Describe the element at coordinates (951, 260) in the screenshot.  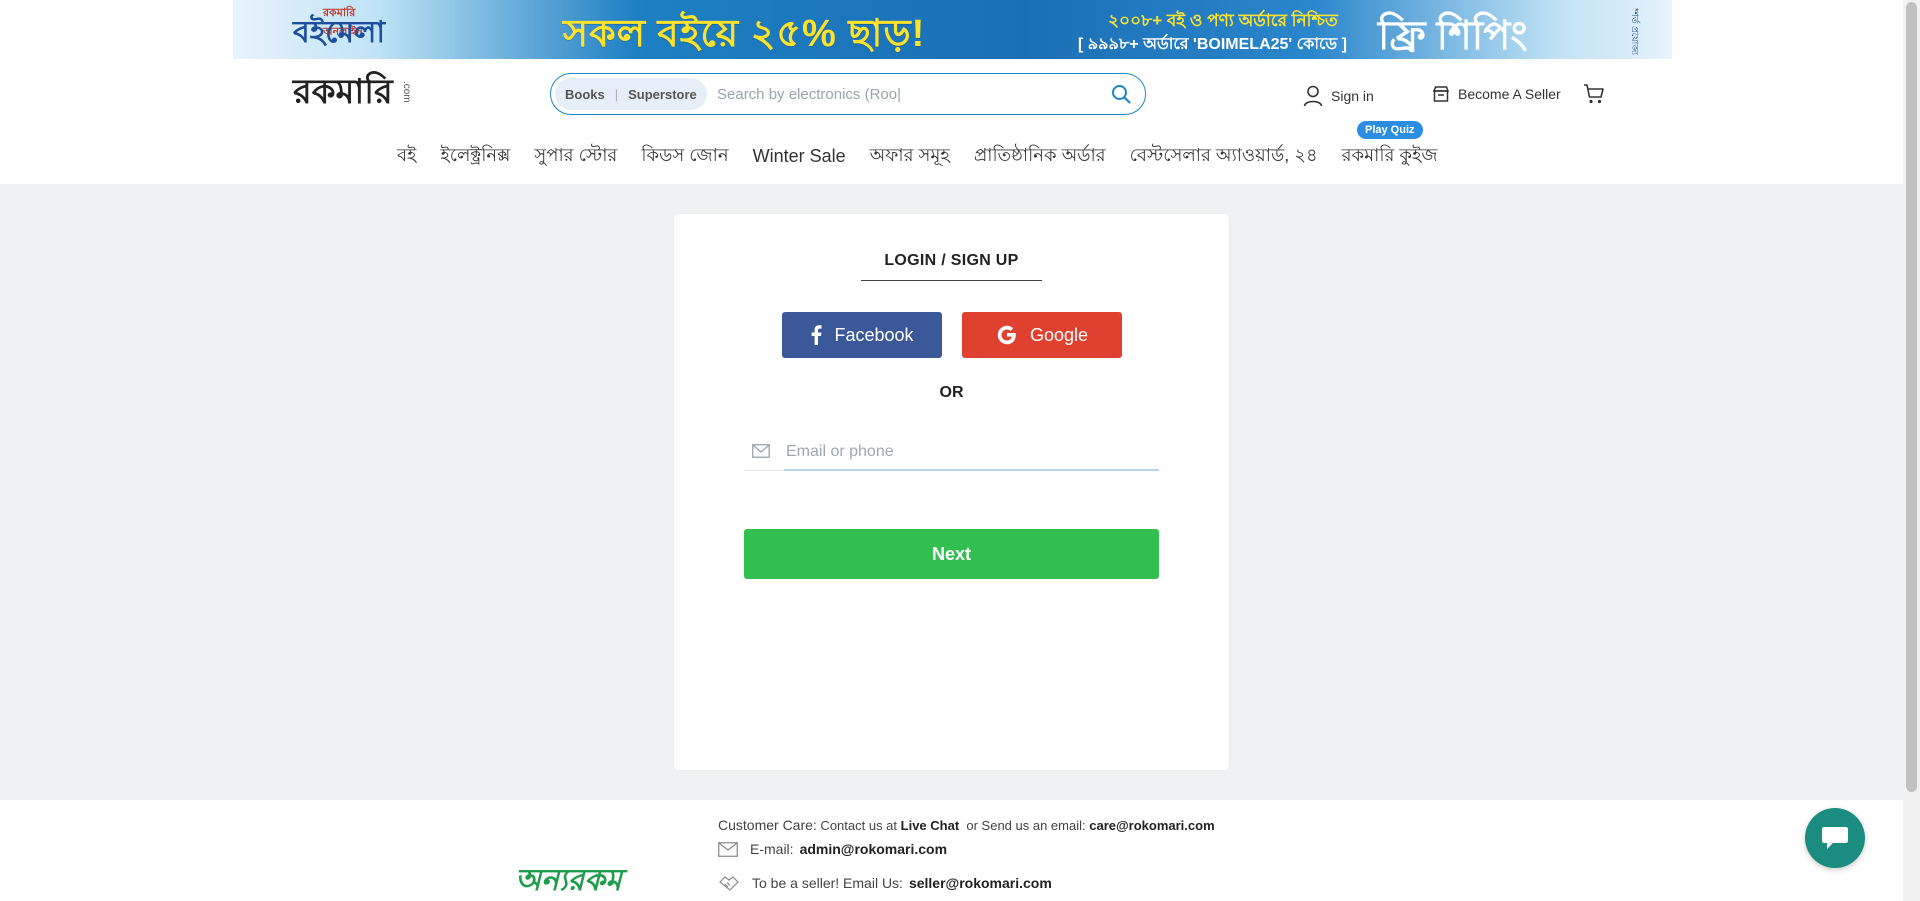
I see `login-title: LOGIN / SIGN UP` at that location.